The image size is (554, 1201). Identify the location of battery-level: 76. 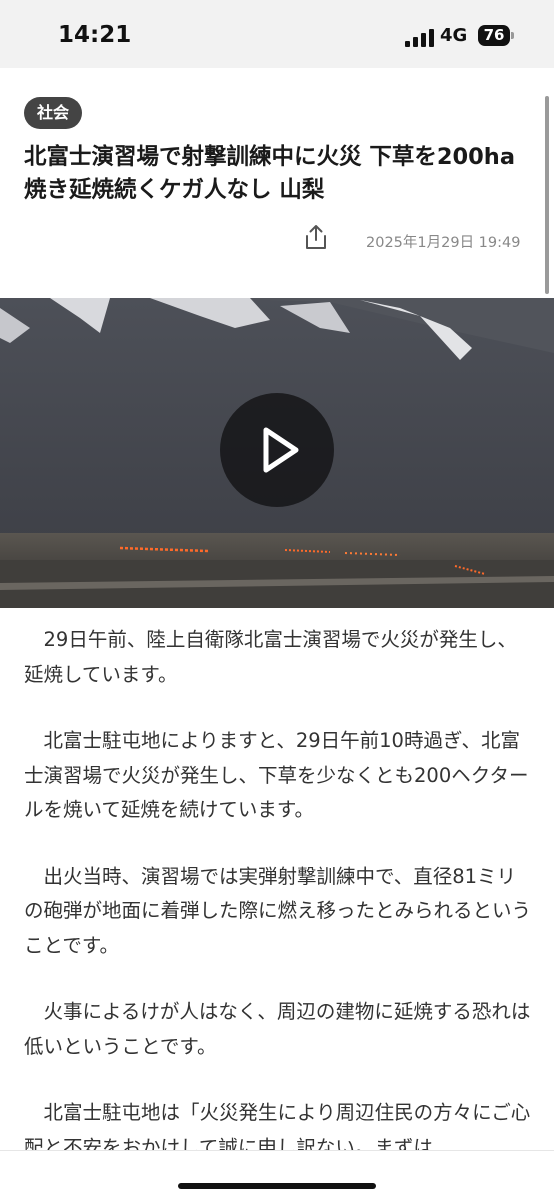
(494, 35).